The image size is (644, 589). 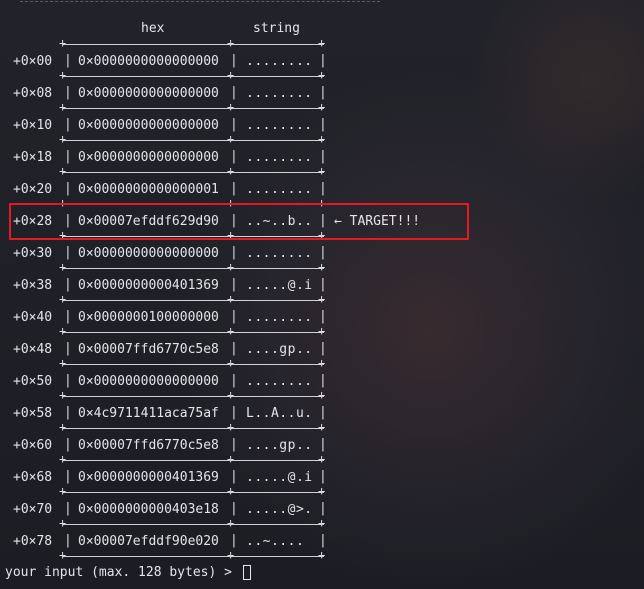 I want to click on text-cursor, so click(x=247, y=572).